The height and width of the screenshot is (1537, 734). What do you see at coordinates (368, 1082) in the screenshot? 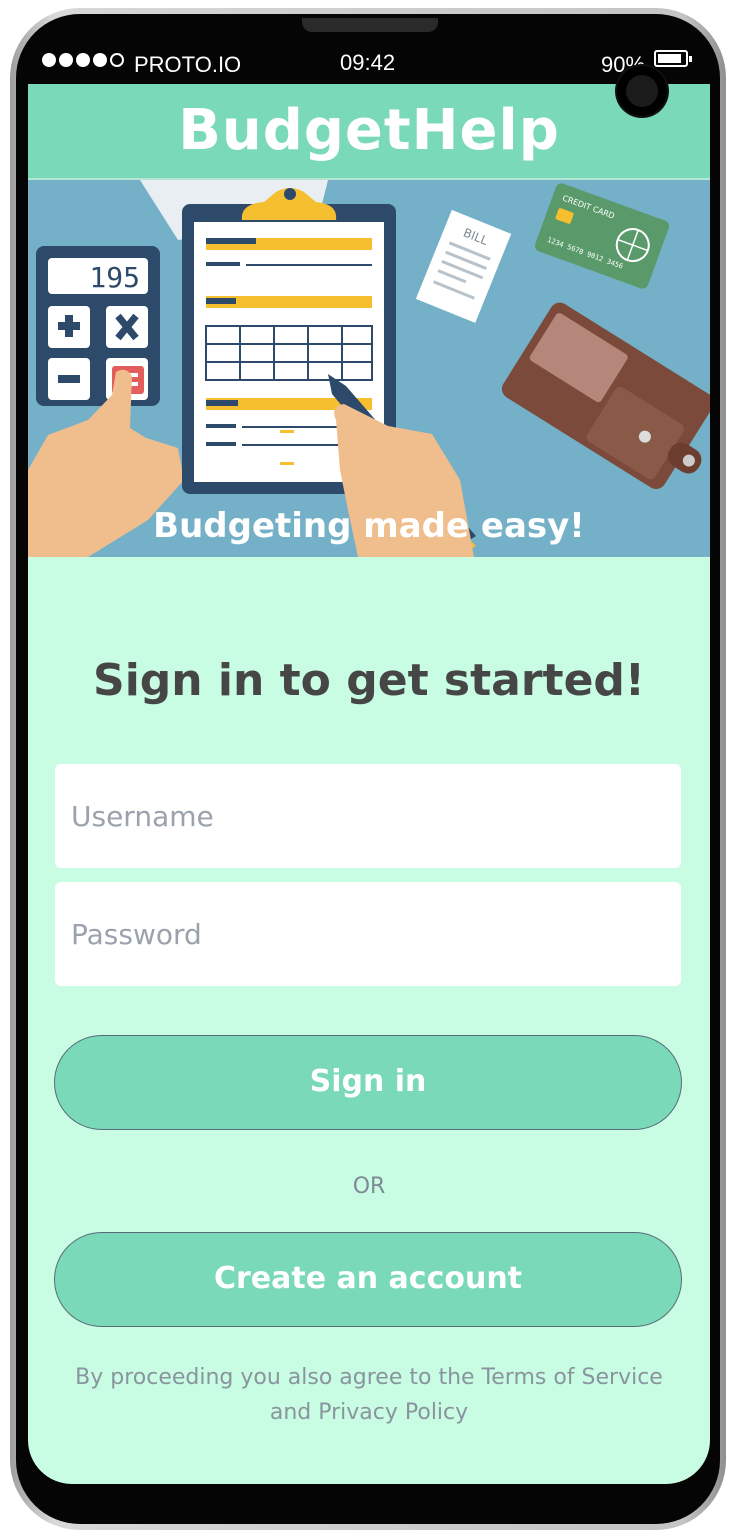
I see `signin-button: Sign in` at bounding box center [368, 1082].